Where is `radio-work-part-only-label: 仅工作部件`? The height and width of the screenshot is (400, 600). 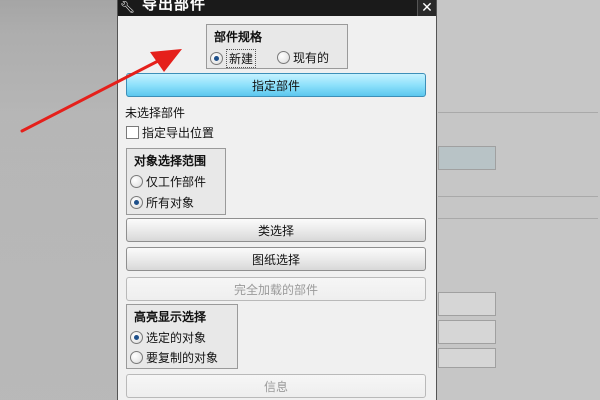
radio-work-part-only-label: 仅工作部件 is located at coordinates (176, 182).